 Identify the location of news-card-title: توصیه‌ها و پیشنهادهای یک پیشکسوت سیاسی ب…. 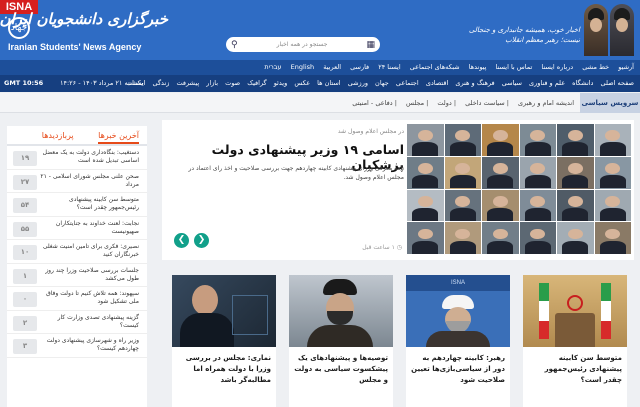
(341, 369).